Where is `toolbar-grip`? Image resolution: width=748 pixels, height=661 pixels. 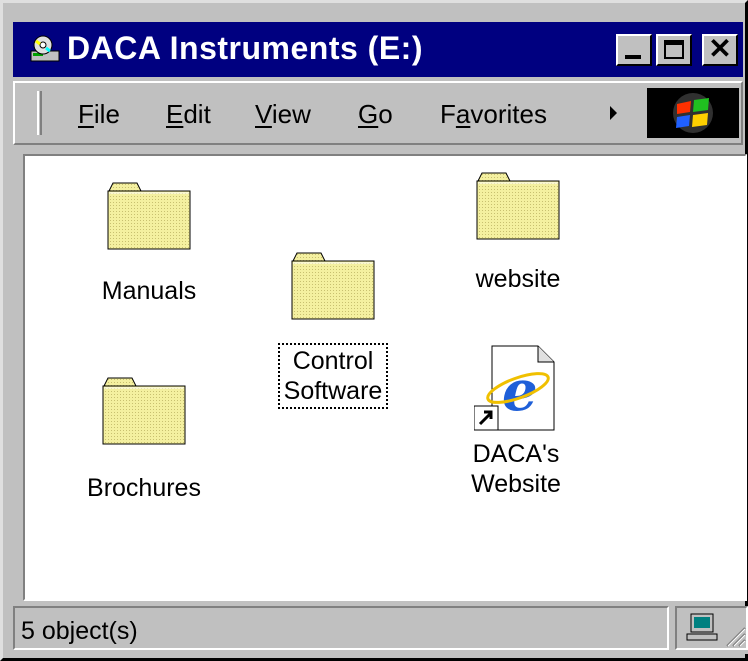 toolbar-grip is located at coordinates (39, 113).